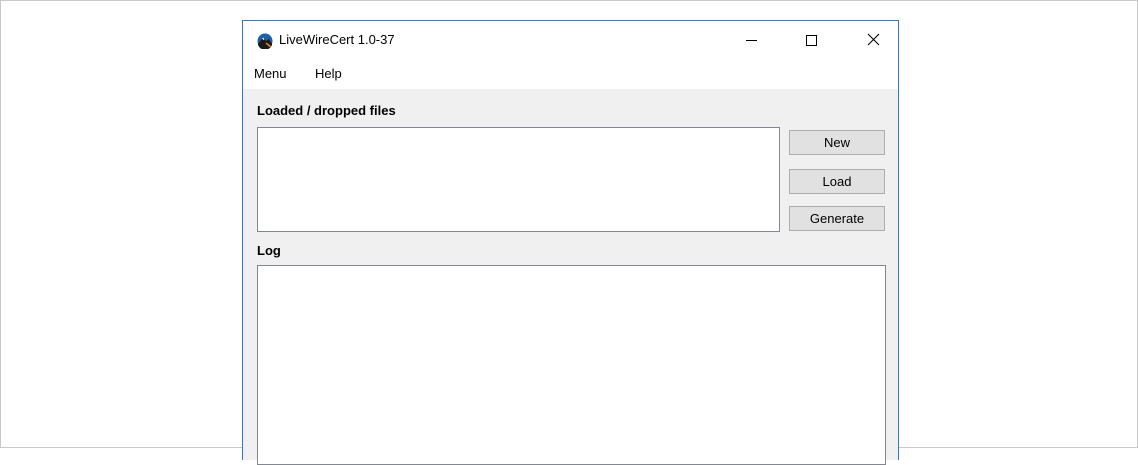  I want to click on log-section-label: Log, so click(269, 250).